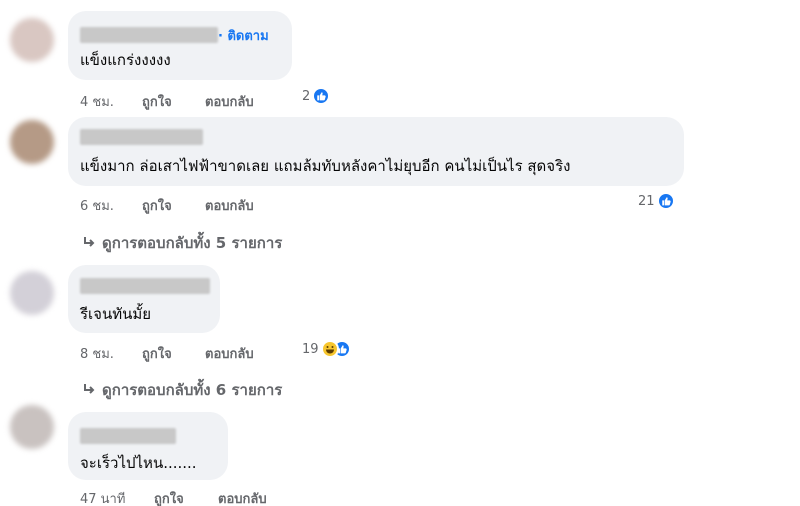 This screenshot has height=506, width=800. Describe the element at coordinates (192, 390) in the screenshot. I see `view-replies-label: ดูการตอบกลับทั้ง 6 รายการ` at that location.